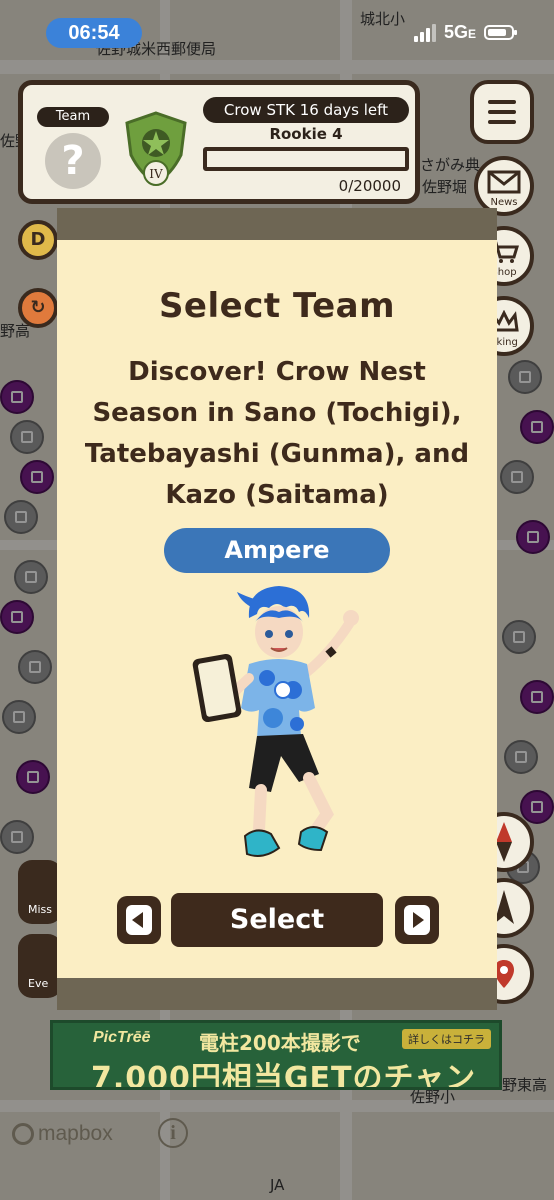 Image resolution: width=554 pixels, height=1200 pixels. I want to click on mapbox-attribution: mapbox, so click(62, 1134).